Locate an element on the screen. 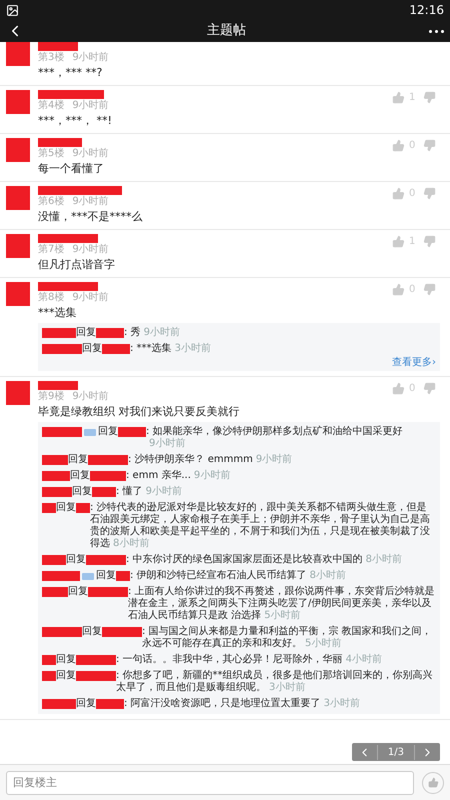 The image size is (450, 800). reply-text: : 沙特伊朗亲华？ emmmm 9小时前 is located at coordinates (211, 460).